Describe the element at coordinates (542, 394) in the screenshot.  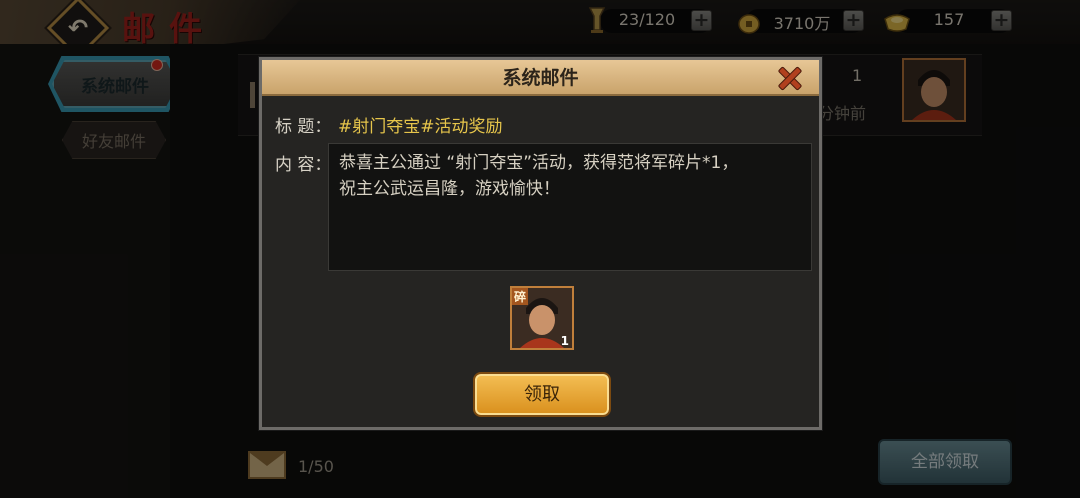
I see `claim-button: 领取` at that location.